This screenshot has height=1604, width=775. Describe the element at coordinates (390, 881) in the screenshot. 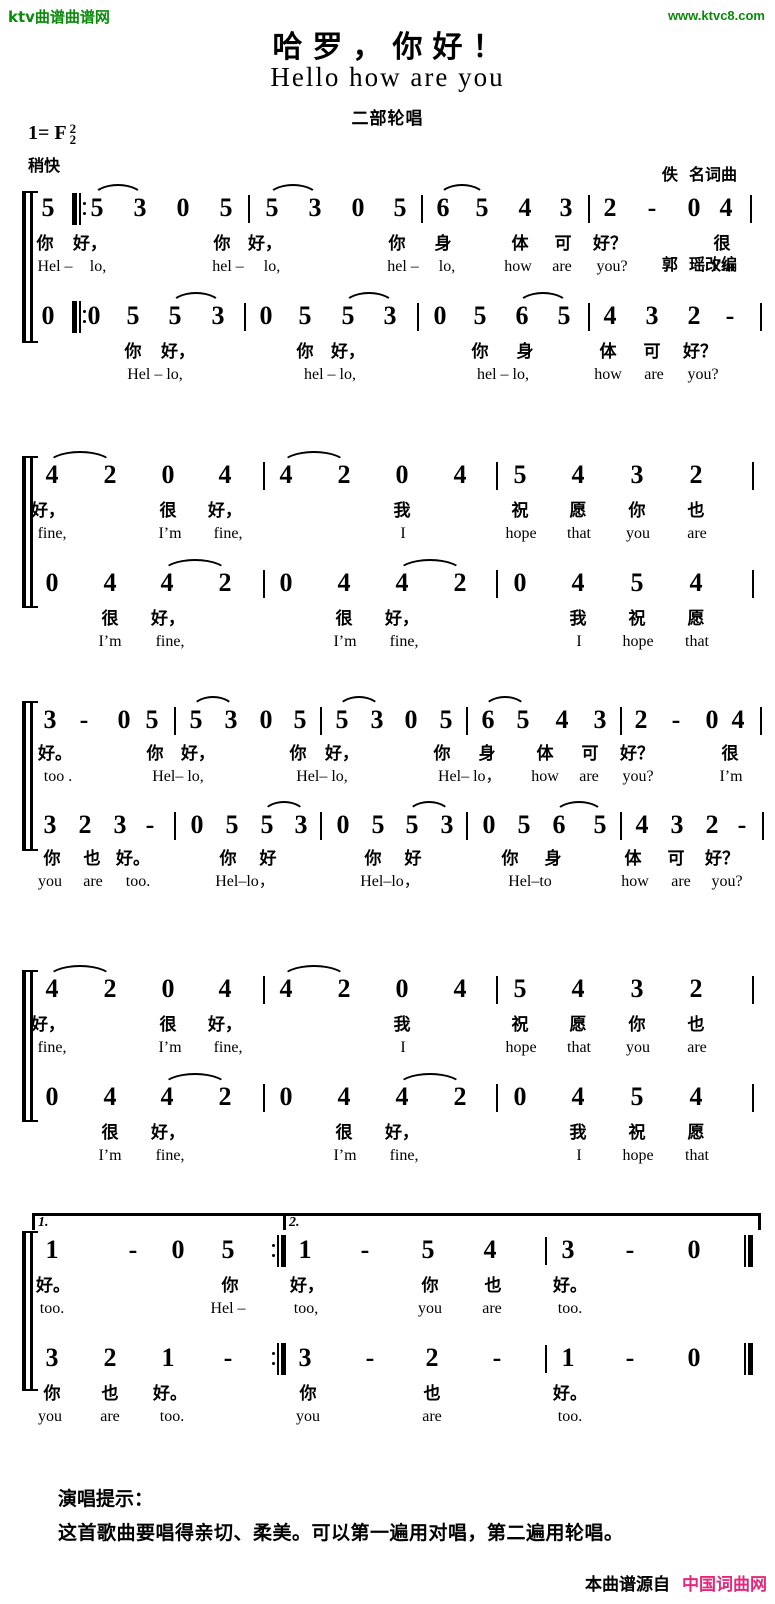

I see `lyric-en: Hel–lo，` at that location.